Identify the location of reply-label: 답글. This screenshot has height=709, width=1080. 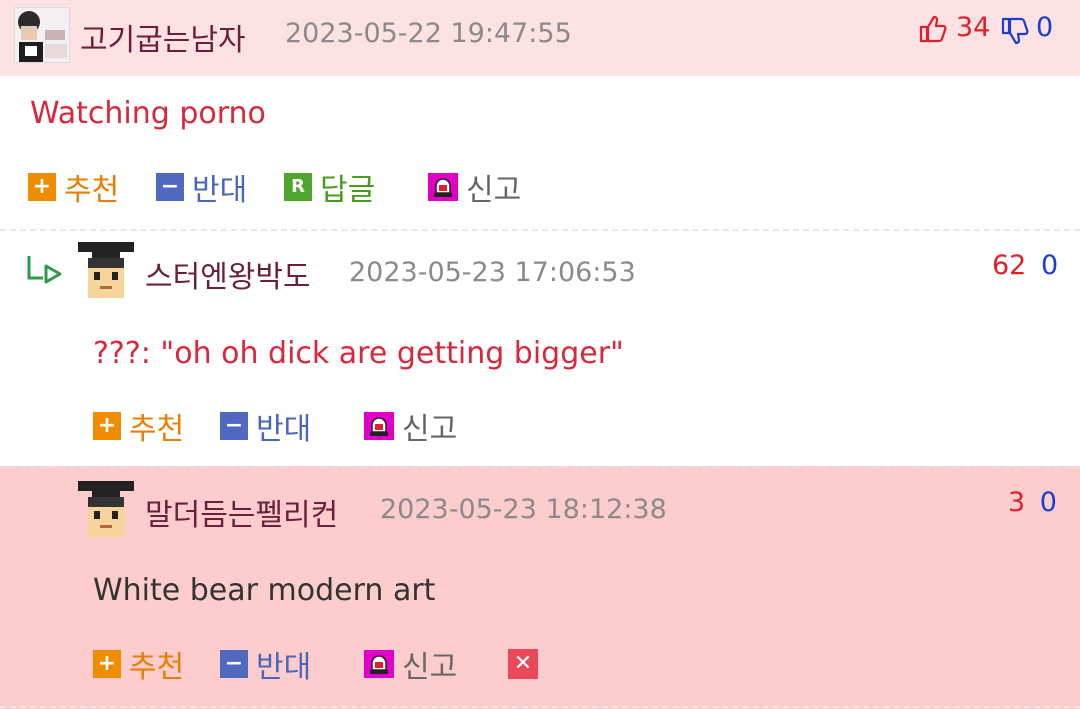
(348, 190).